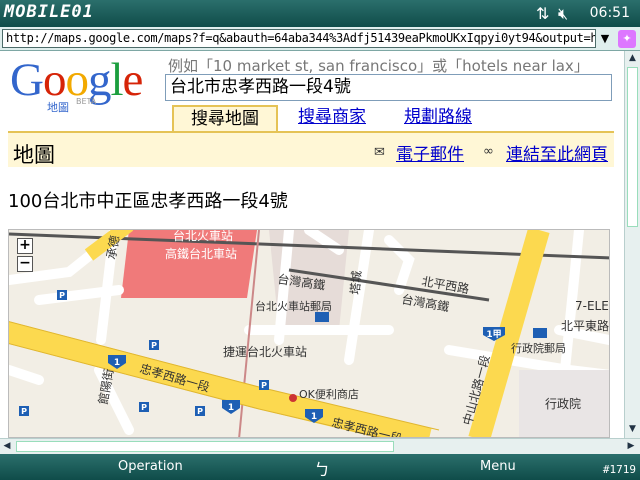 This screenshot has height=480, width=640. Describe the element at coordinates (627, 39) in the screenshot. I see `favorites-icon: ✦` at that location.